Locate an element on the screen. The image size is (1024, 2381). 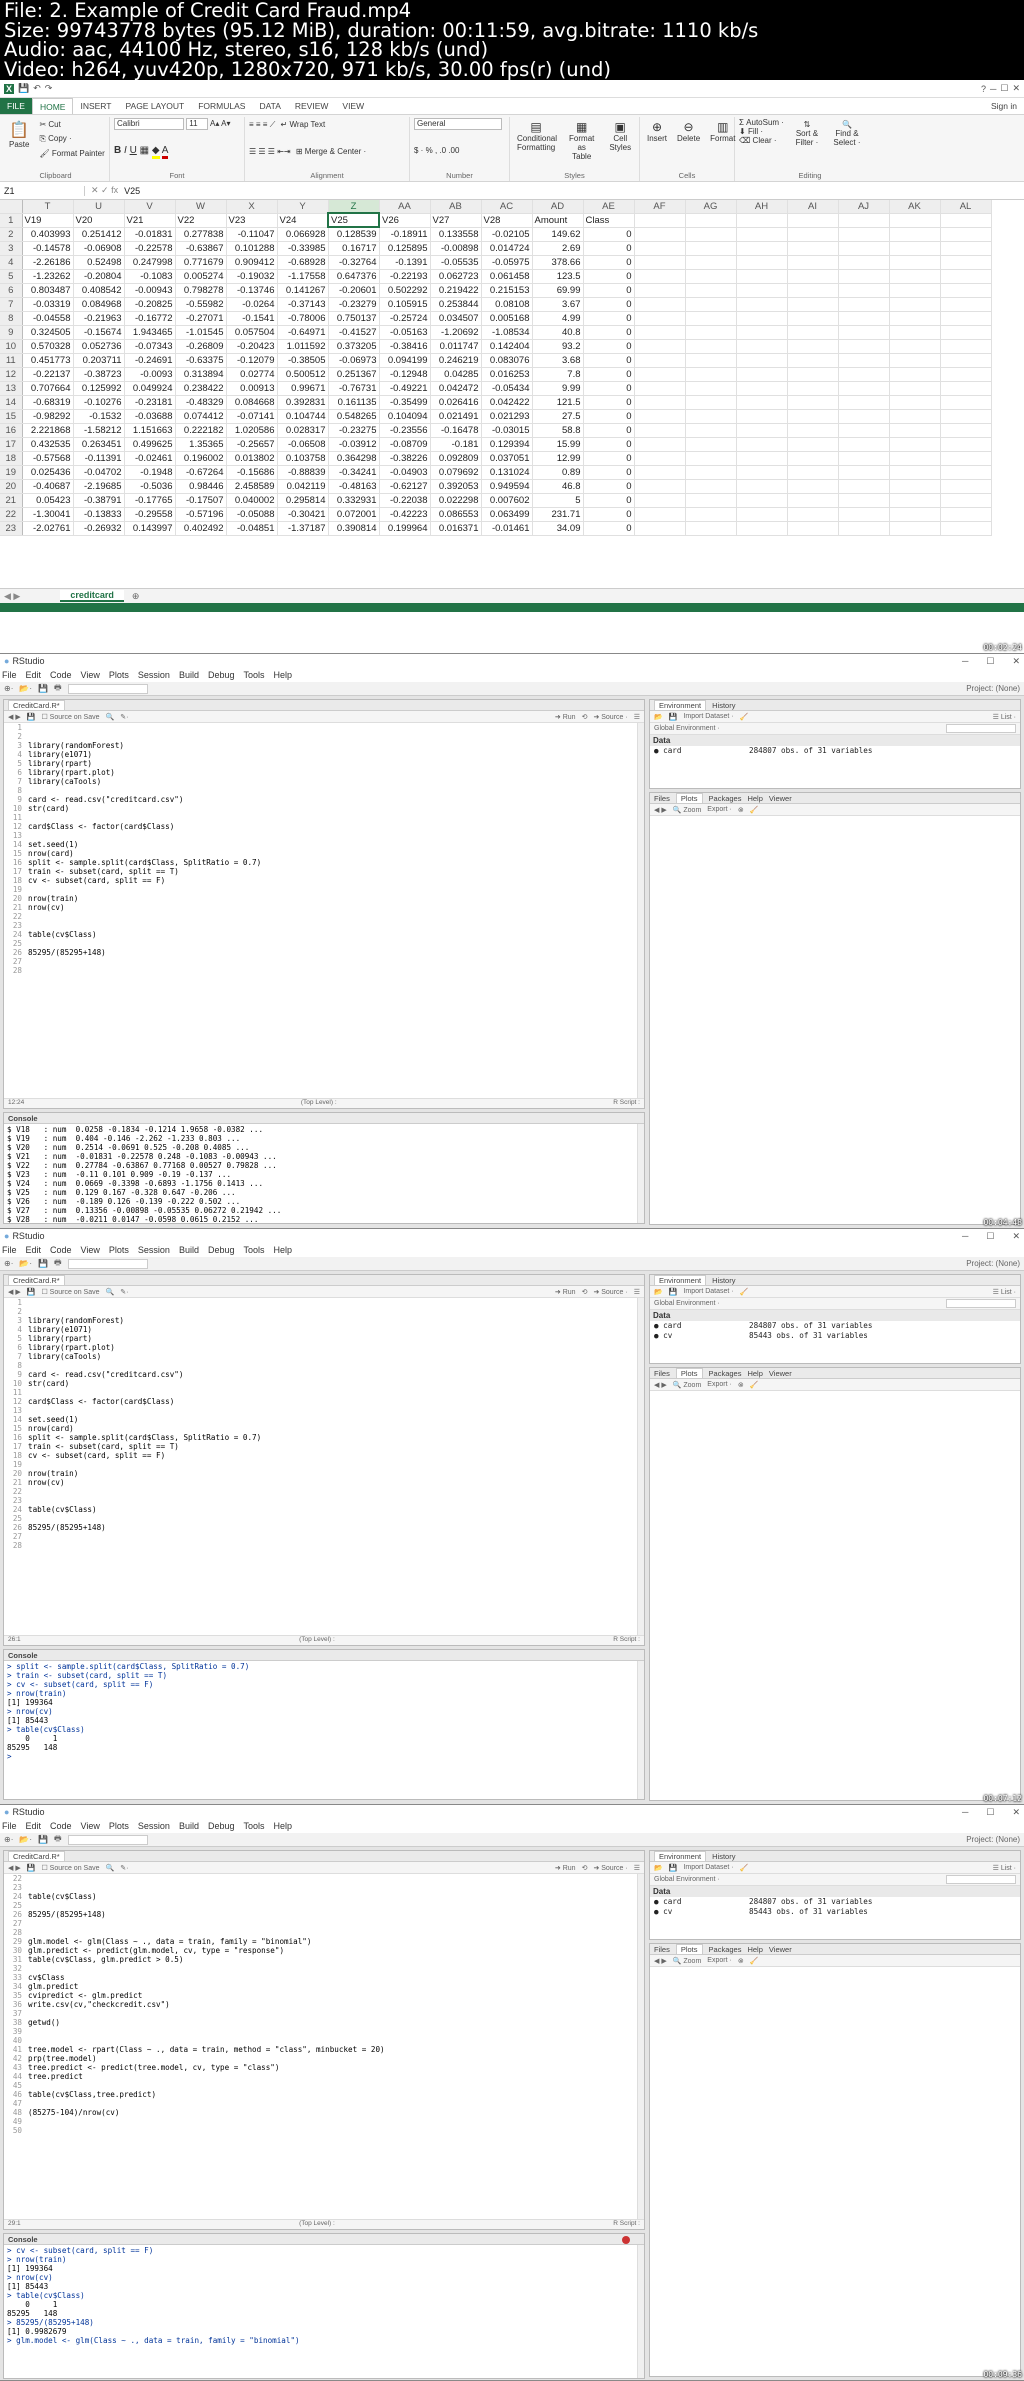
cell: 0.08108 is located at coordinates (507, 304).